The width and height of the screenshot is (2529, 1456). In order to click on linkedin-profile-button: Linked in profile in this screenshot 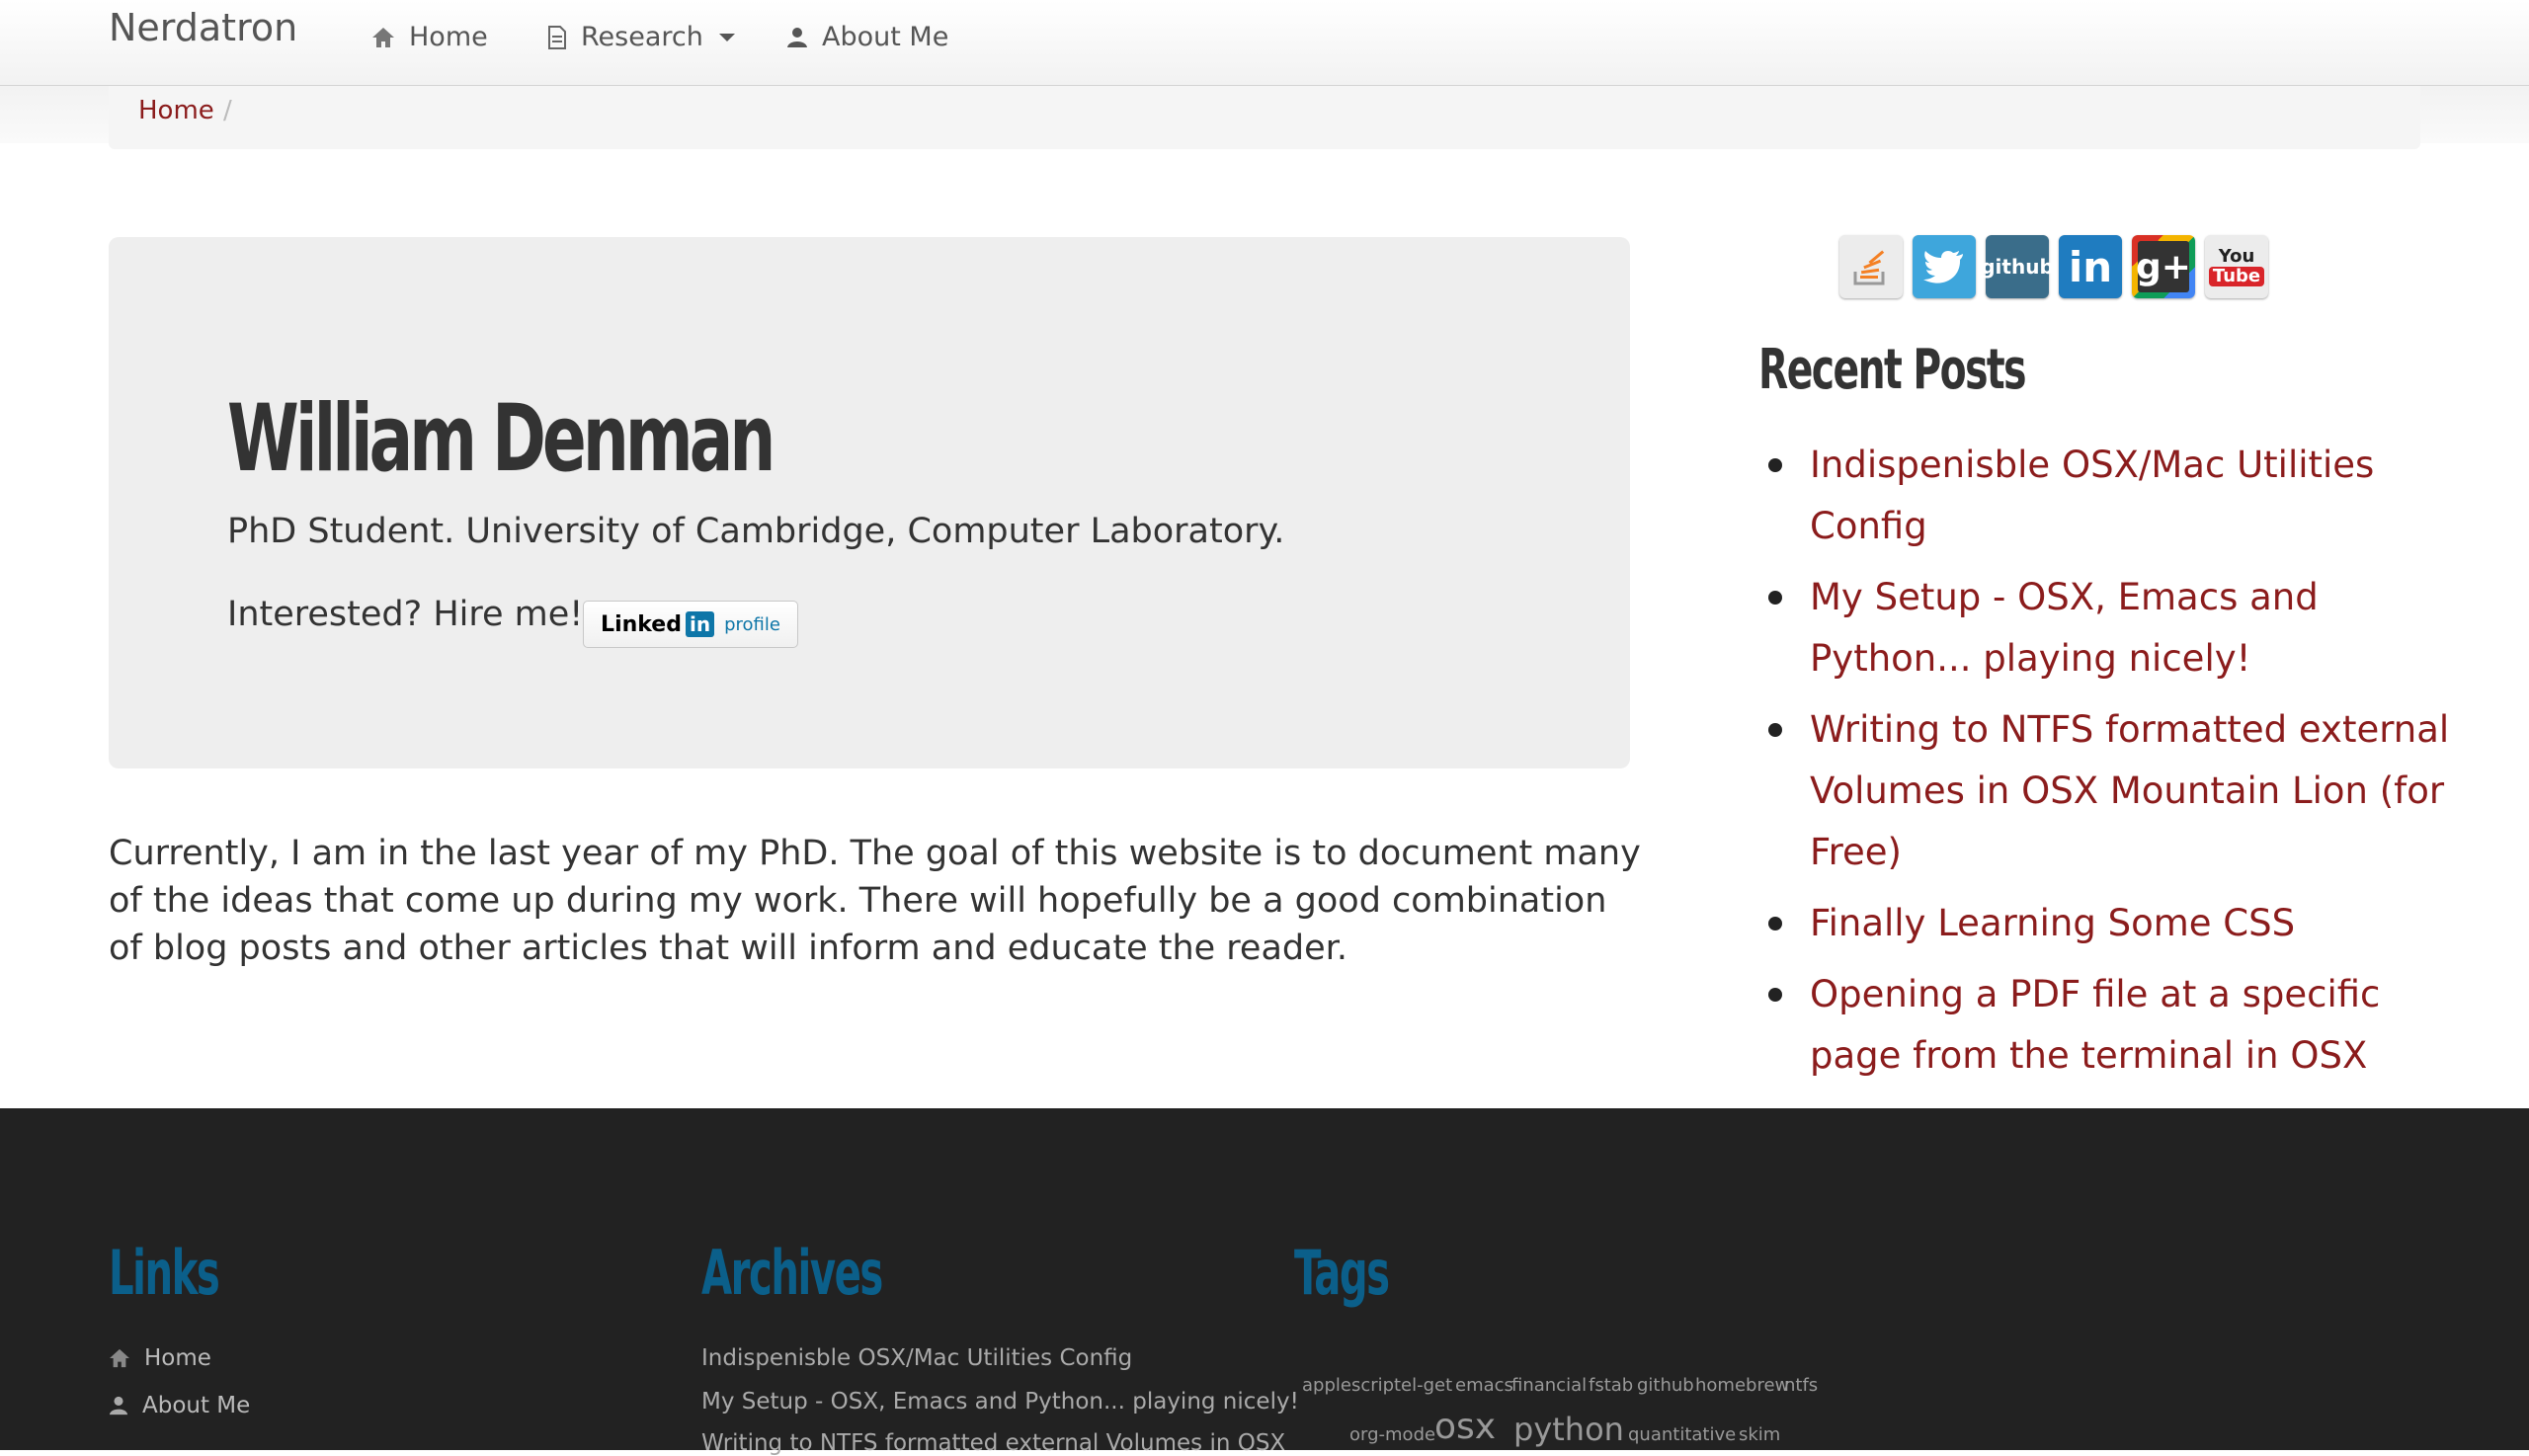, I will do `click(690, 624)`.